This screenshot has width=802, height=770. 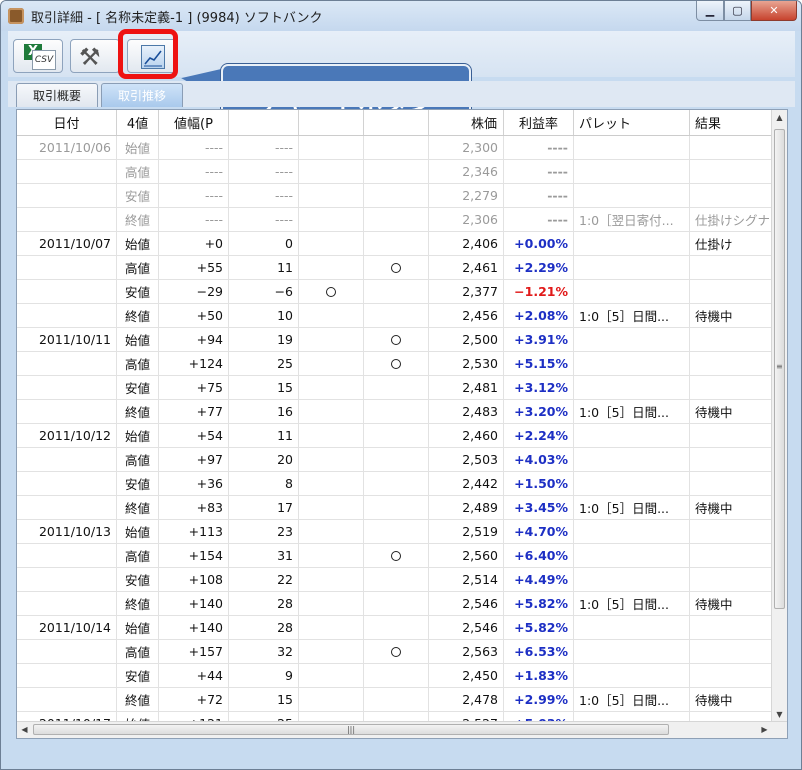 I want to click on table-header: 日付 4値 値幅(P 株価 利益率 パレット 結果, so click(x=394, y=123).